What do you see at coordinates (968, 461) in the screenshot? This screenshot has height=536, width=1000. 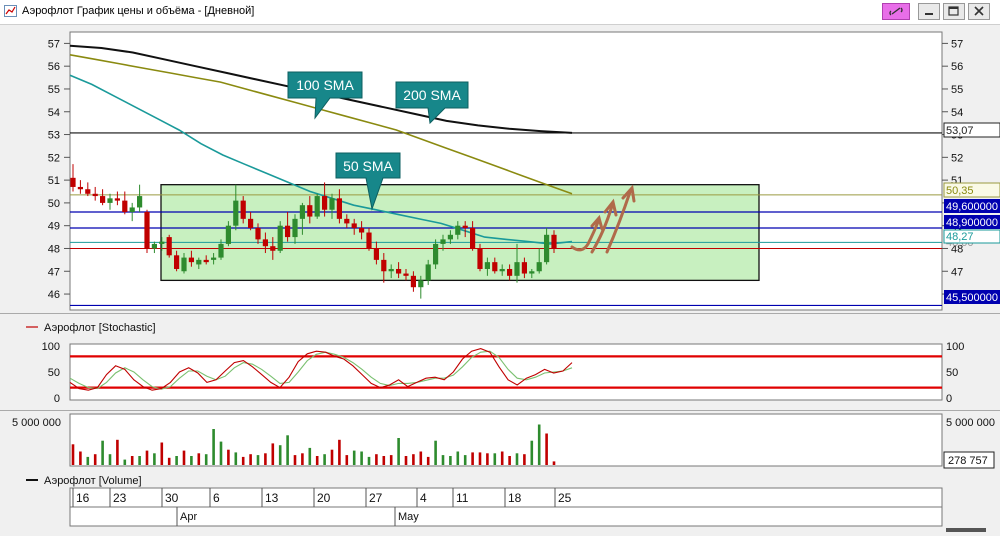 I see `volume-last-value: 278 757` at bounding box center [968, 461].